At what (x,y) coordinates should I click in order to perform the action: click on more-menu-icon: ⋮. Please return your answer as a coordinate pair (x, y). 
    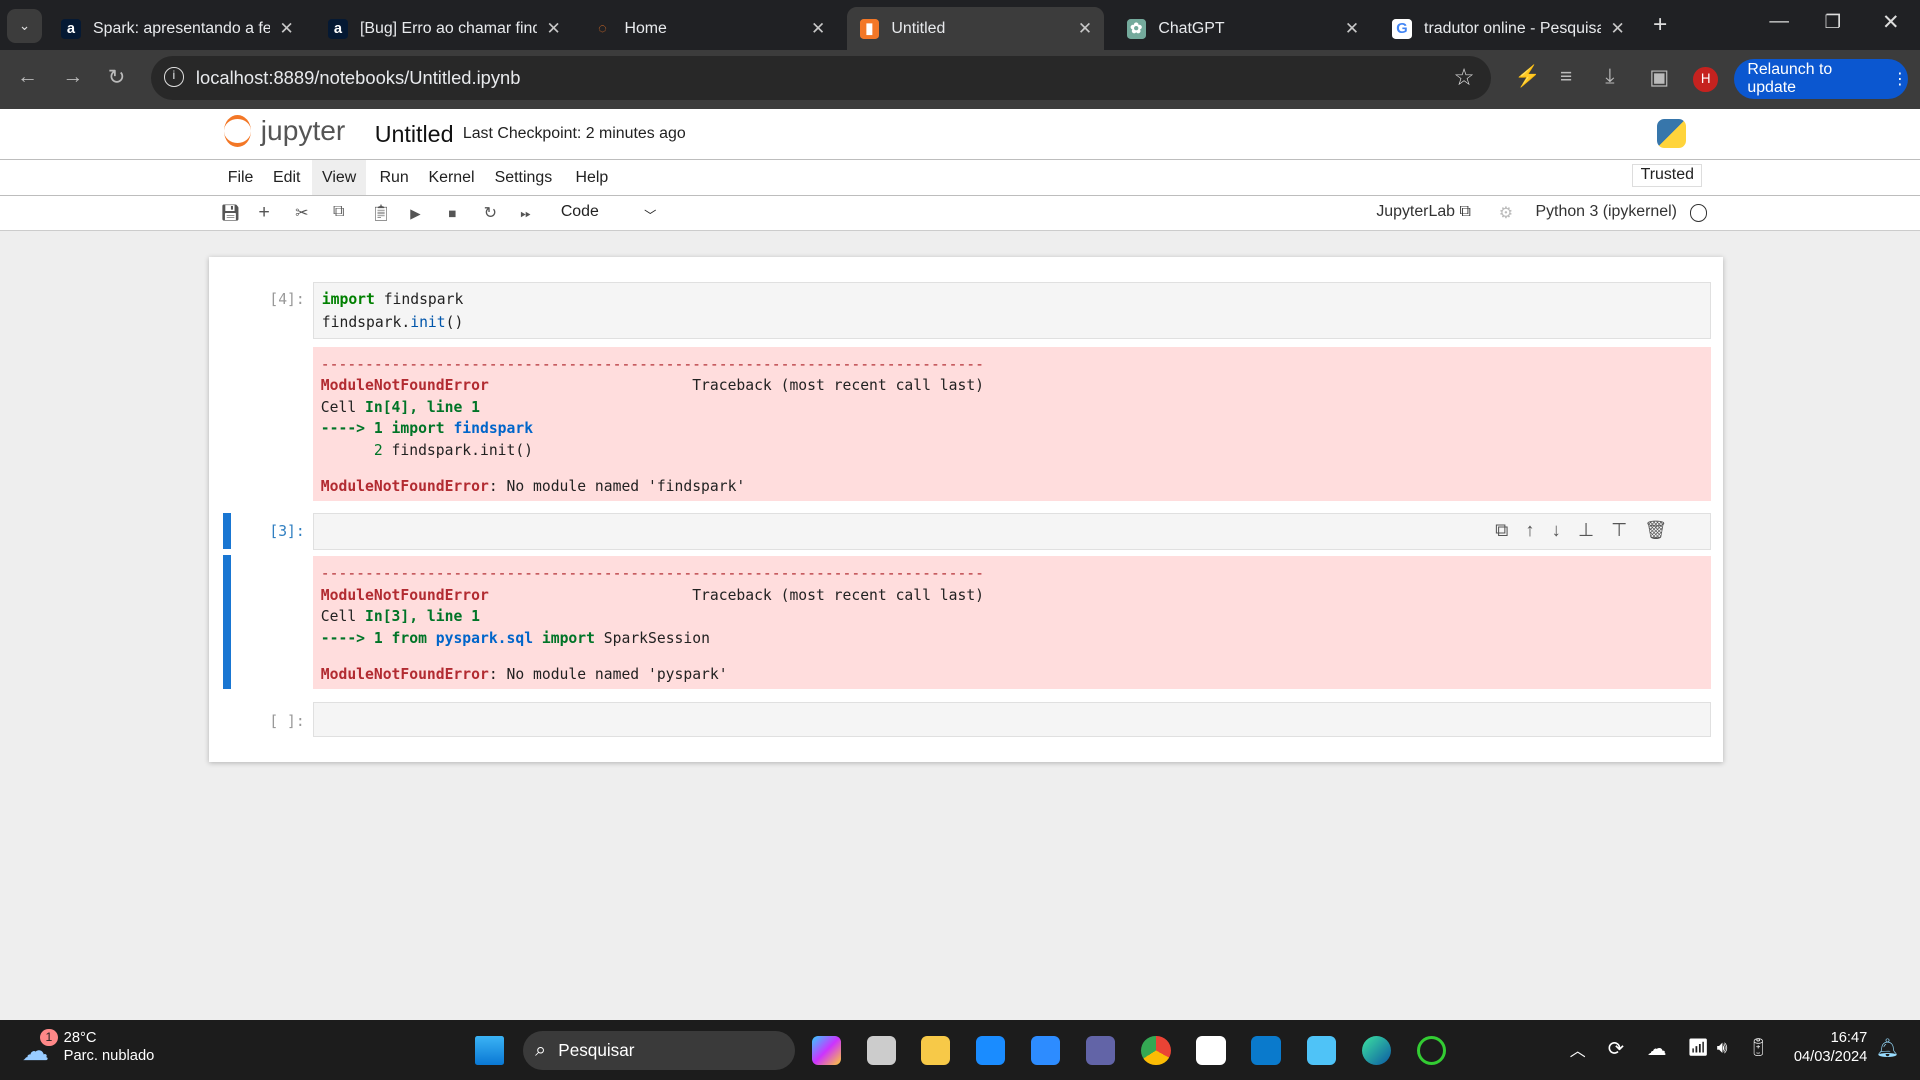
    Looking at the image, I should click on (1900, 79).